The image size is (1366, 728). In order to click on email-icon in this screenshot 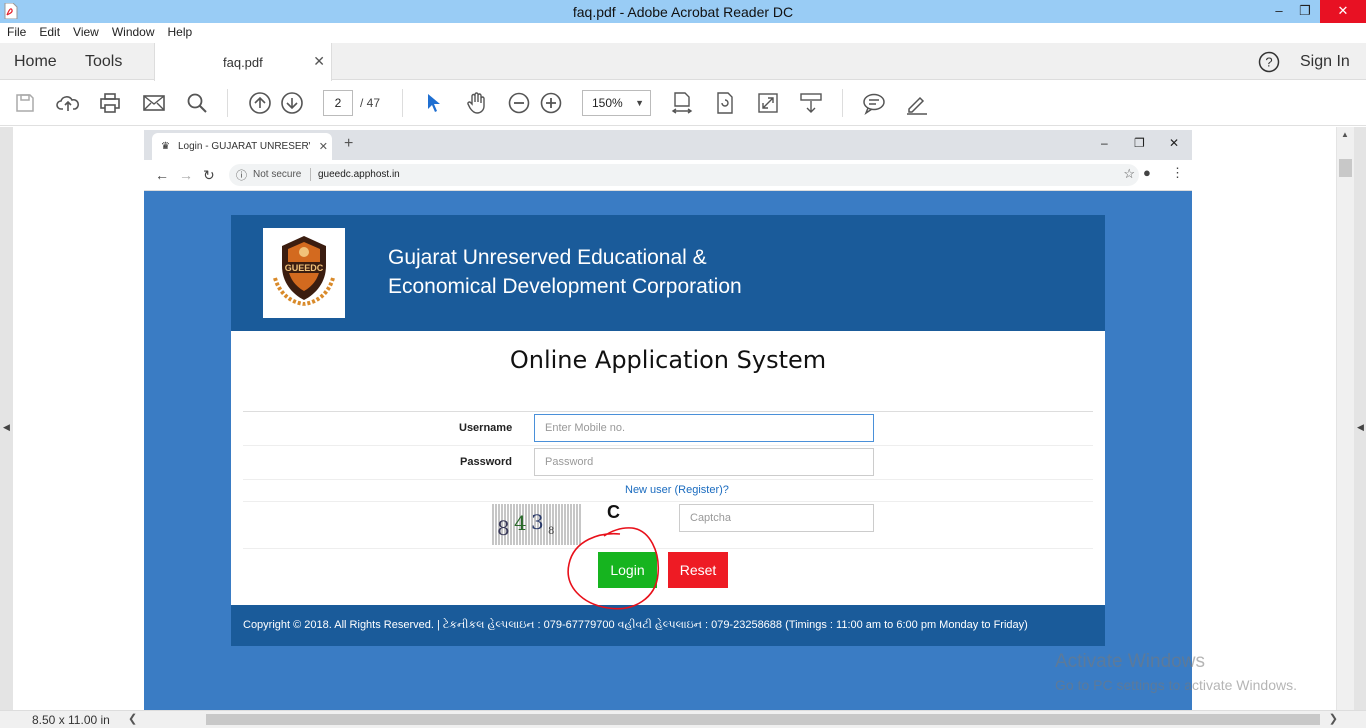, I will do `click(154, 103)`.